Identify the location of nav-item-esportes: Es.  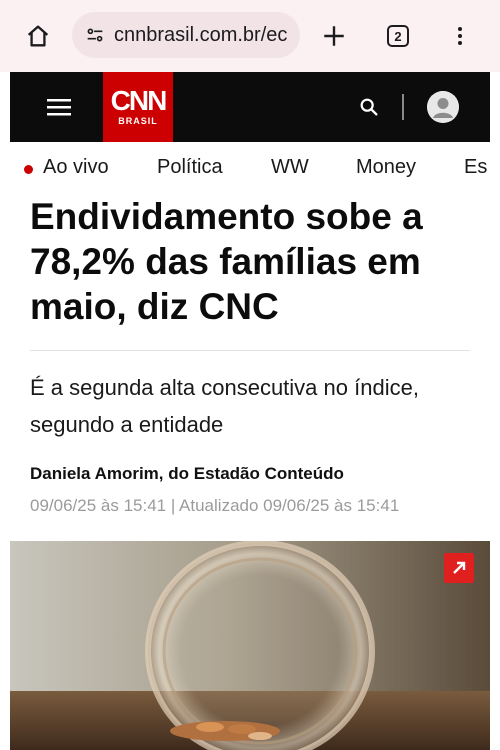
(475, 167).